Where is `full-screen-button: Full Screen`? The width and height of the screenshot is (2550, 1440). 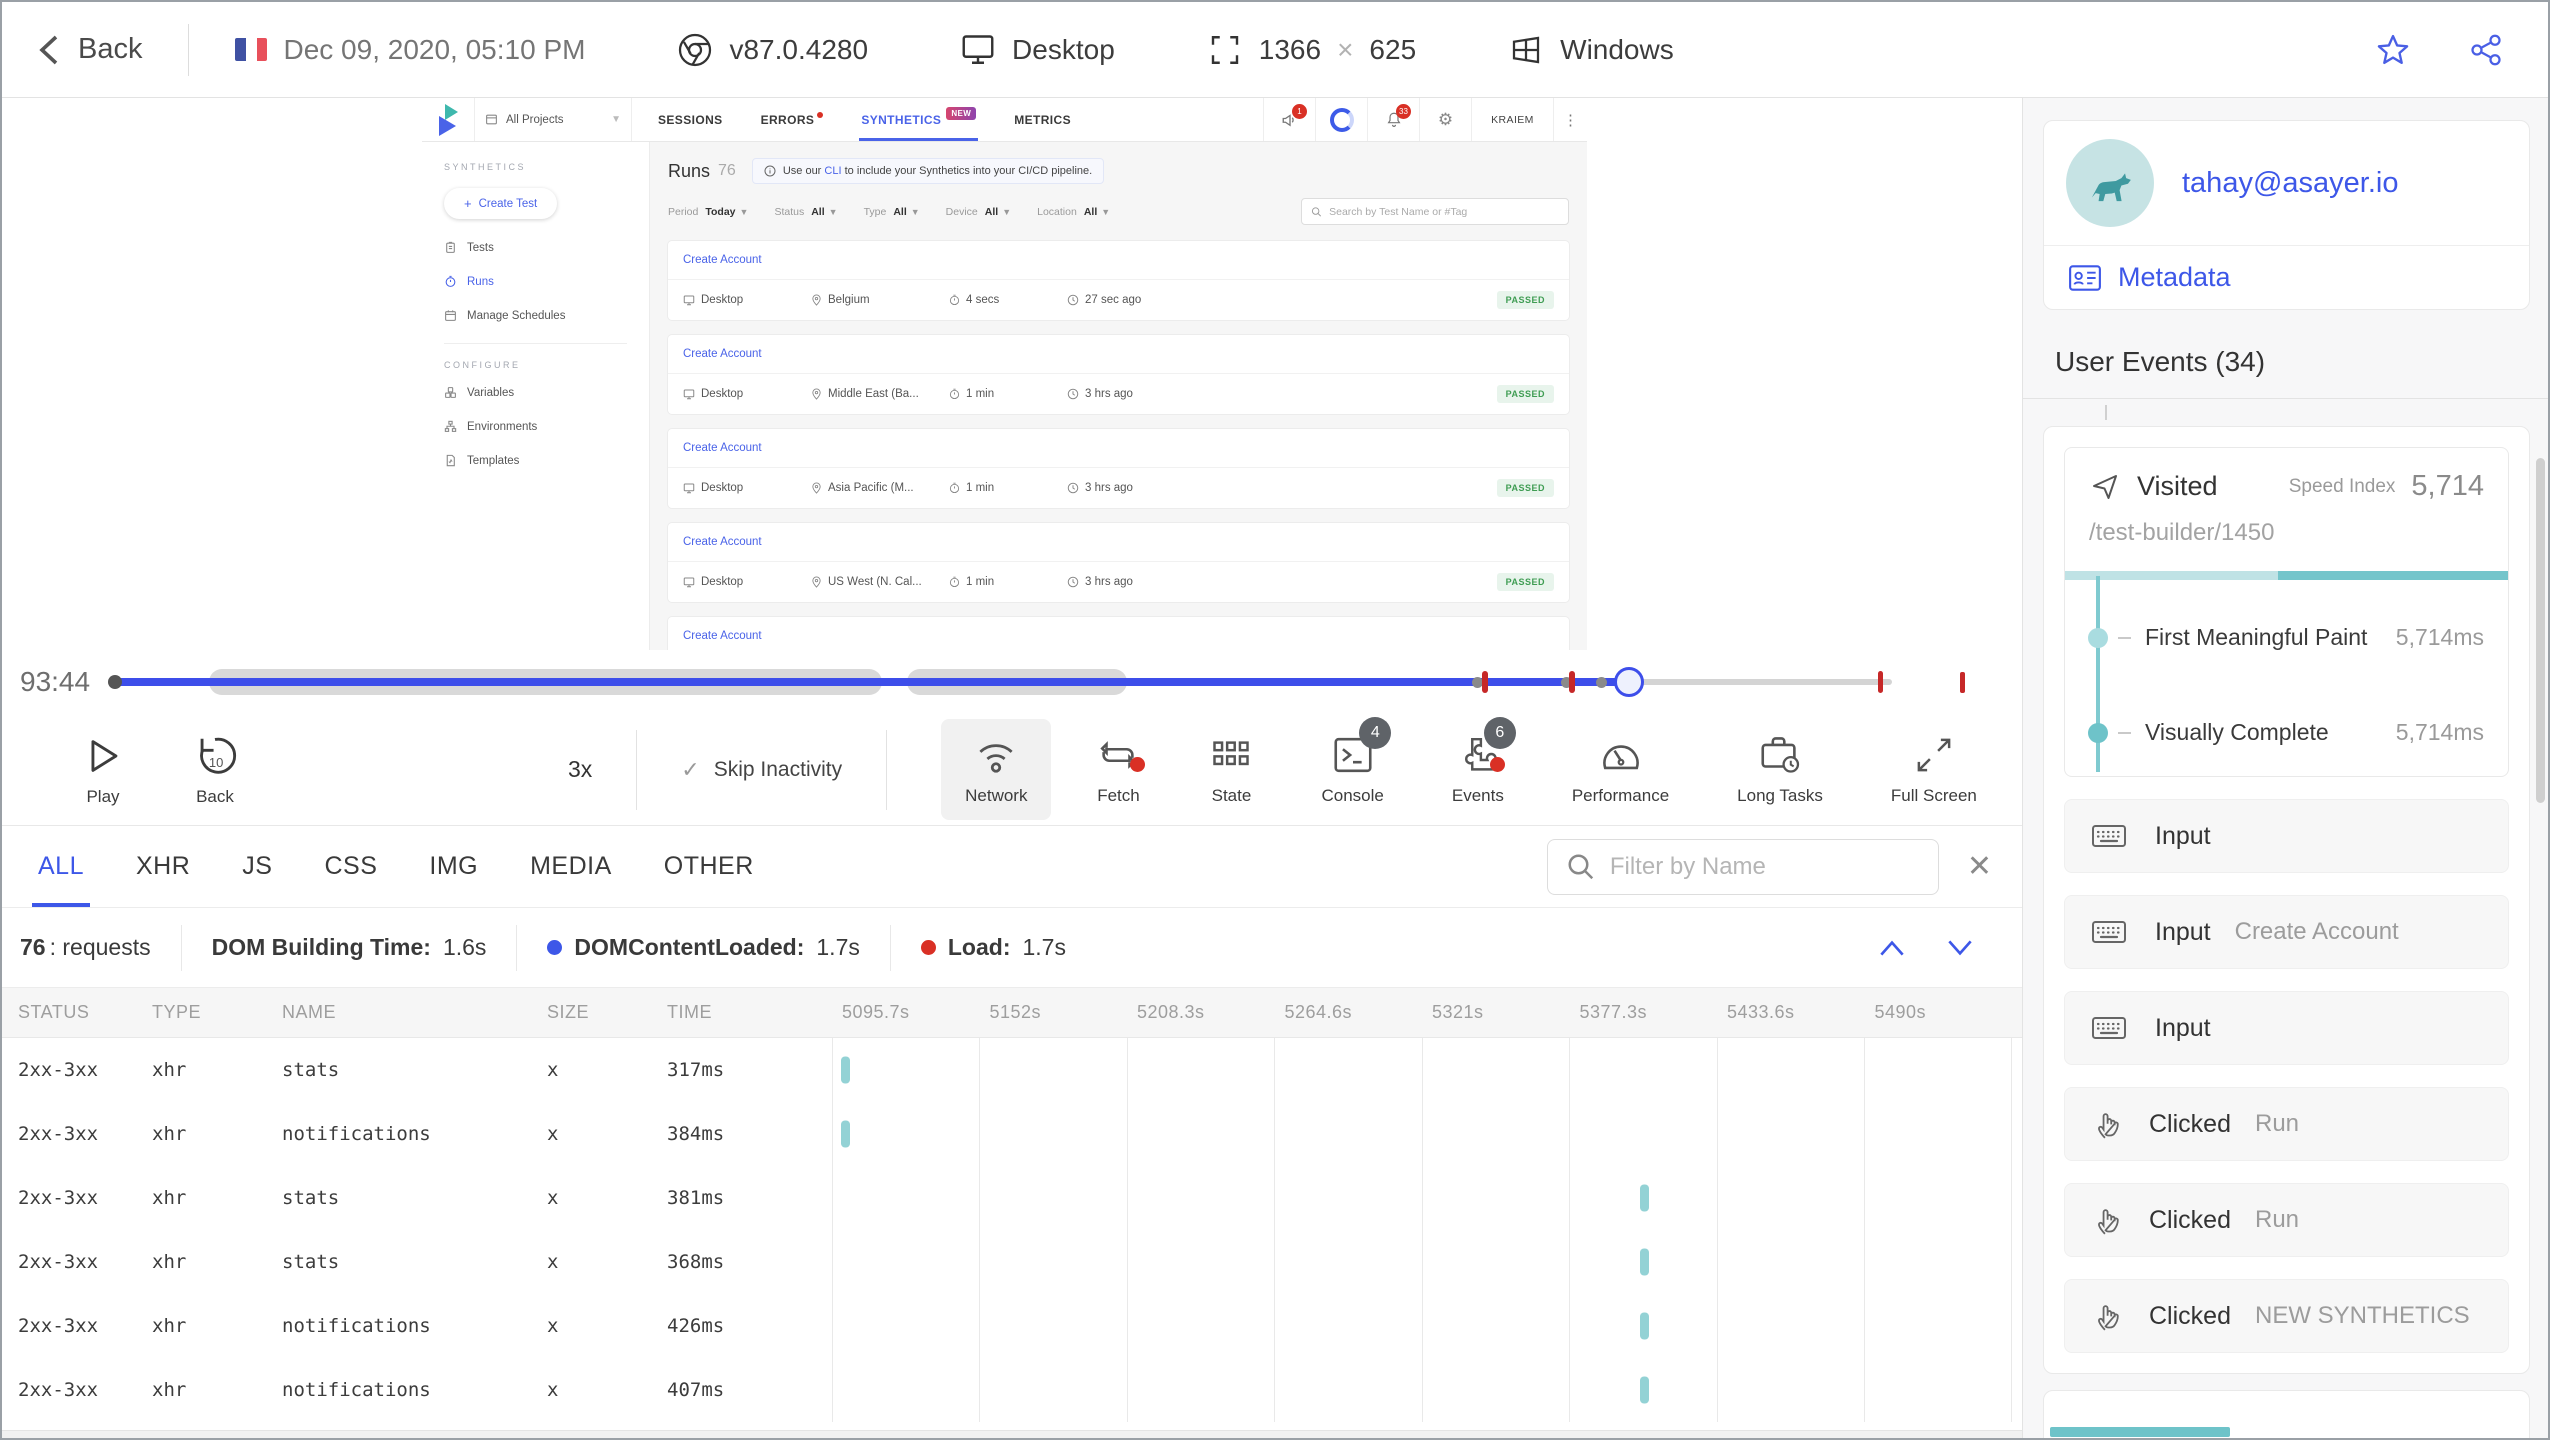 full-screen-button: Full Screen is located at coordinates (1934, 769).